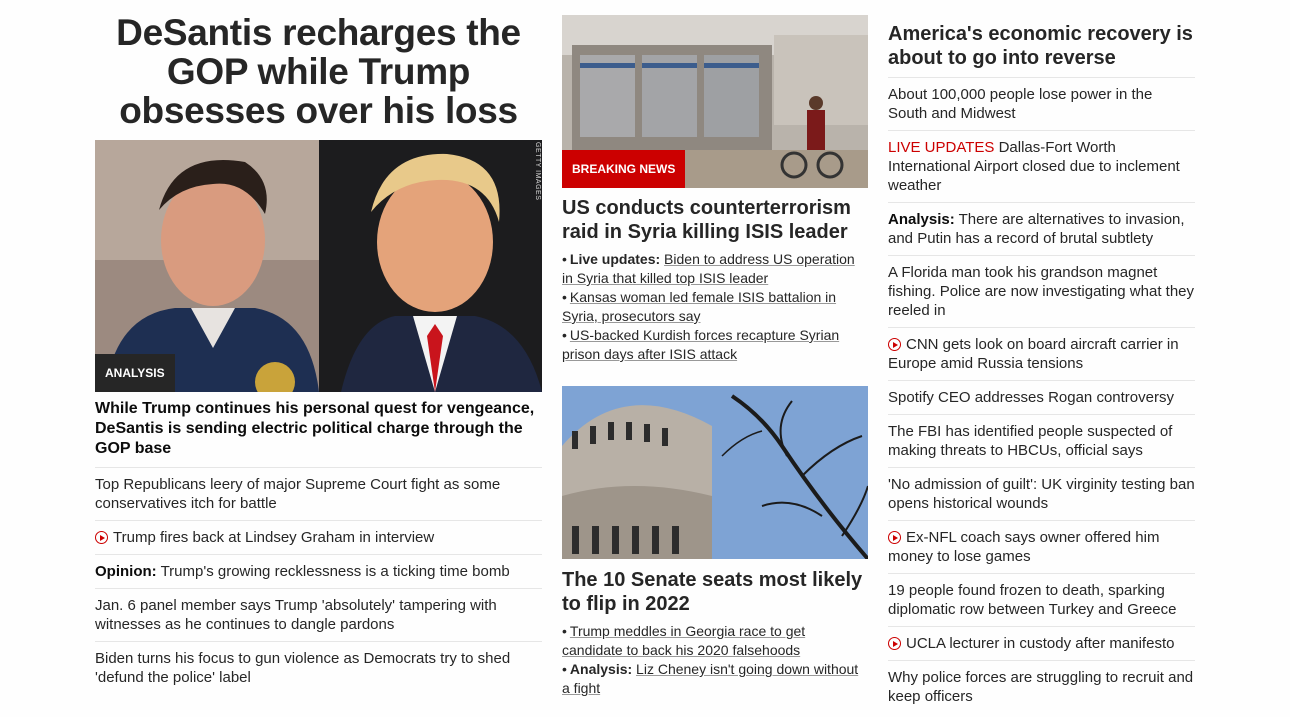 The height and width of the screenshot is (717, 1290). What do you see at coordinates (135, 373) in the screenshot?
I see `analysis-badge: ANALYSIS` at bounding box center [135, 373].